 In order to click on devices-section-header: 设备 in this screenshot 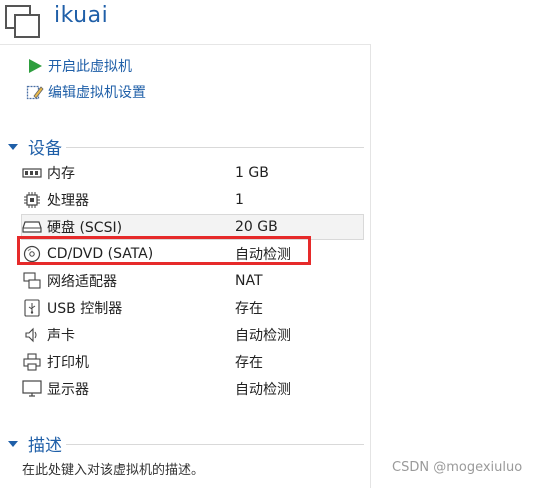, I will do `click(35, 147)`.